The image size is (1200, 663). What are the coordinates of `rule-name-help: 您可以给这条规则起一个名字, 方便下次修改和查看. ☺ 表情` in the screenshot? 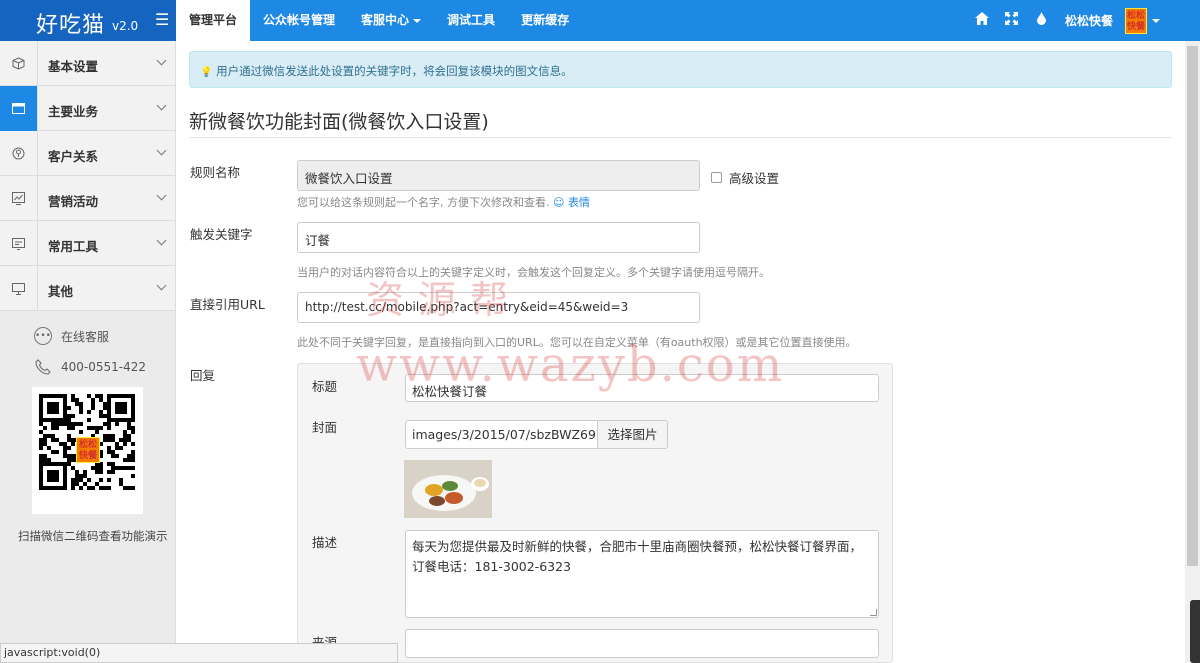 It's located at (443, 202).